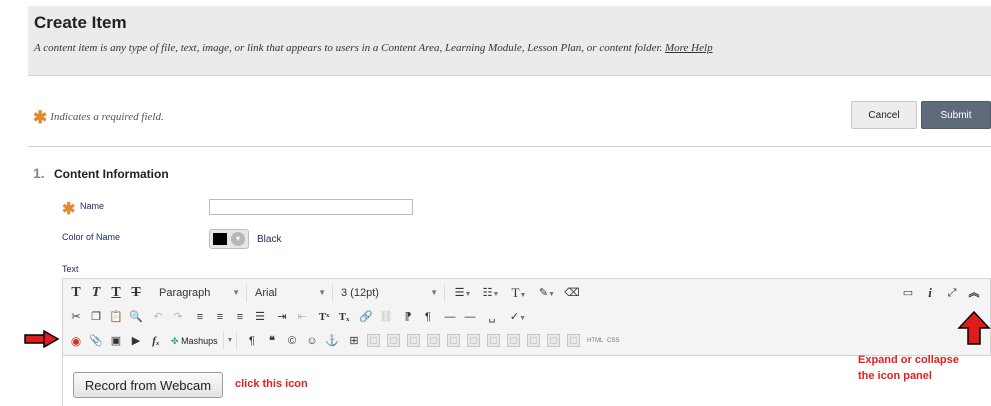 This screenshot has width=991, height=406. What do you see at coordinates (354, 341) in the screenshot?
I see `insert-table-icon: ⊞` at bounding box center [354, 341].